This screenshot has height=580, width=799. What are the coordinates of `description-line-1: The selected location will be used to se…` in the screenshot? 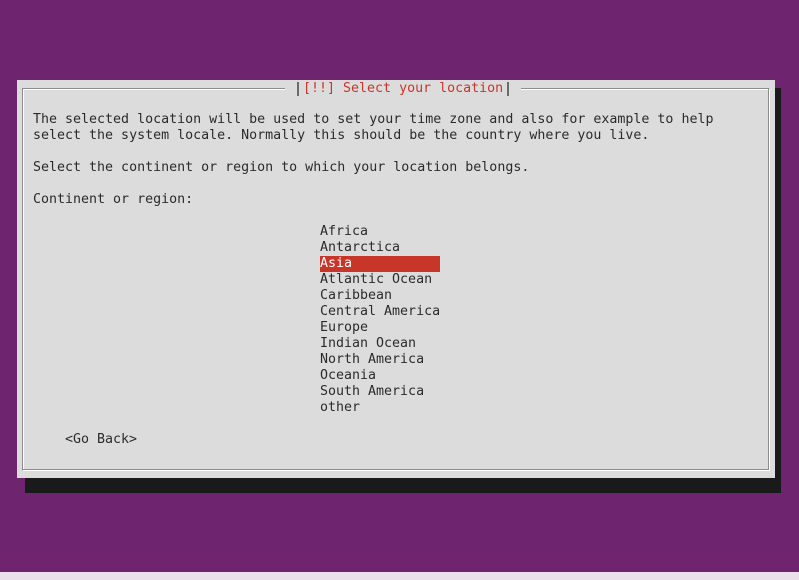 It's located at (373, 119).